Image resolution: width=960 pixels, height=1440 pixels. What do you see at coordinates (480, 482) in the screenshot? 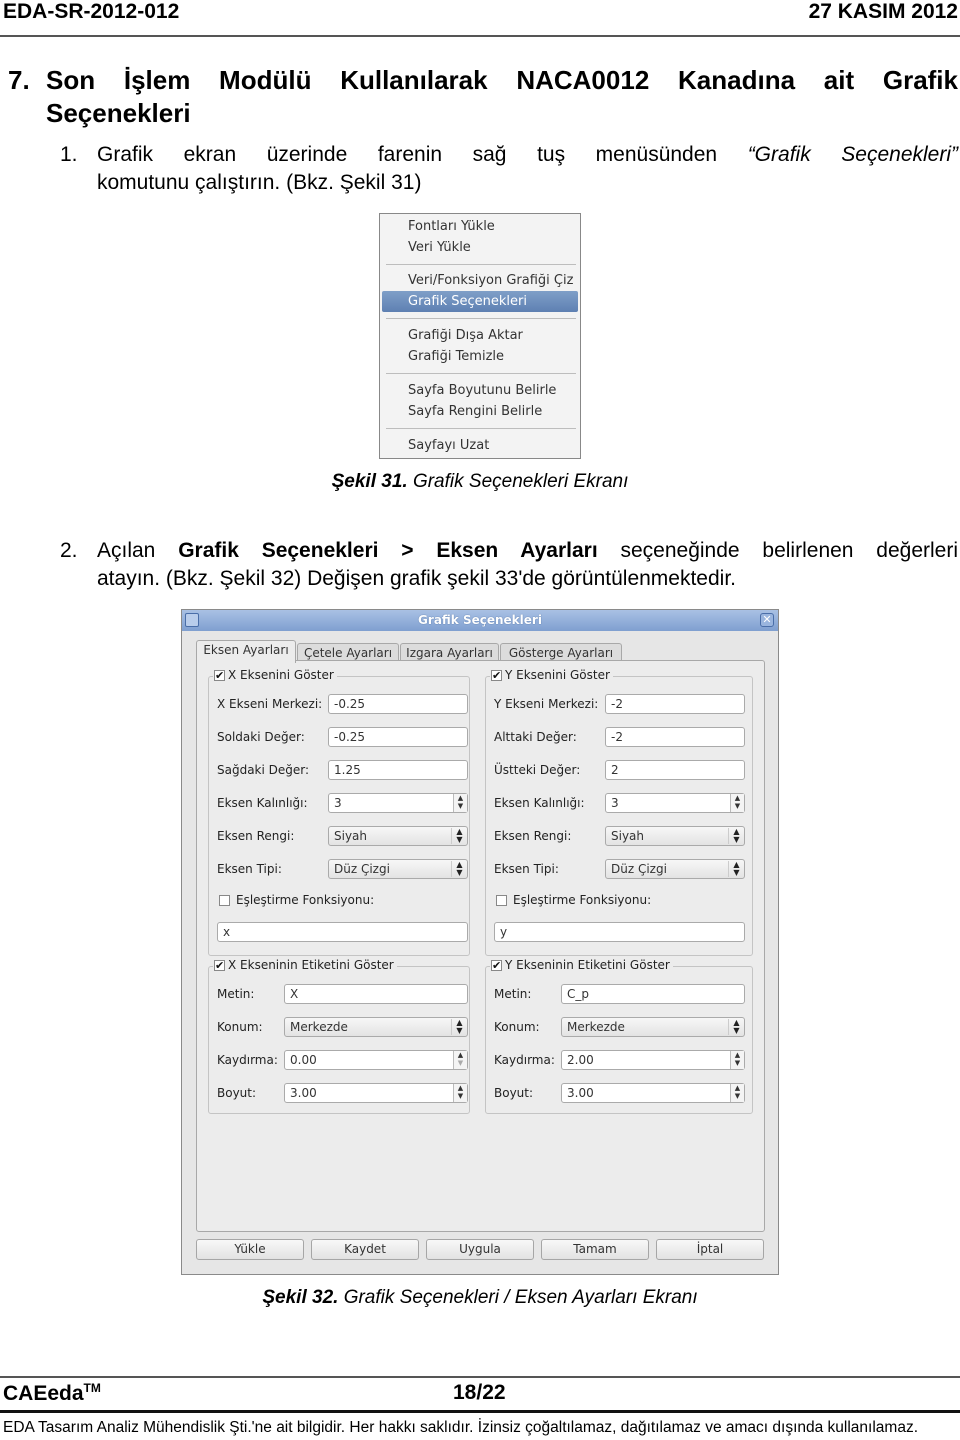
I see `figure-31-caption: Şekil 31. Grafik Seçenekleri Ekranı` at bounding box center [480, 482].